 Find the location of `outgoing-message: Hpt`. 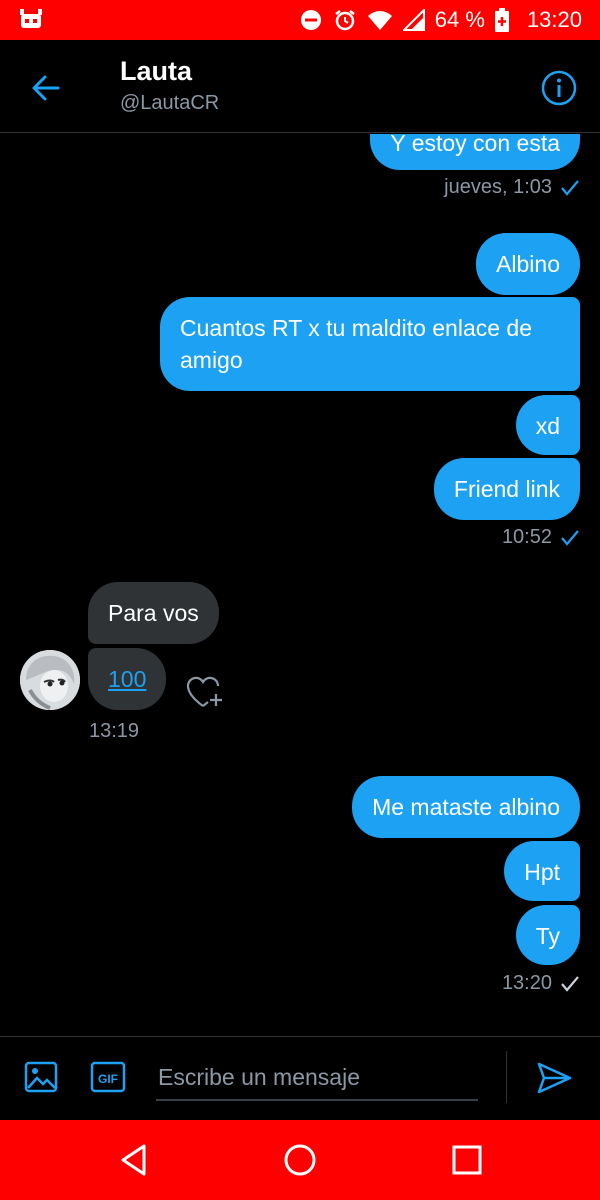

outgoing-message: Hpt is located at coordinates (542, 871).